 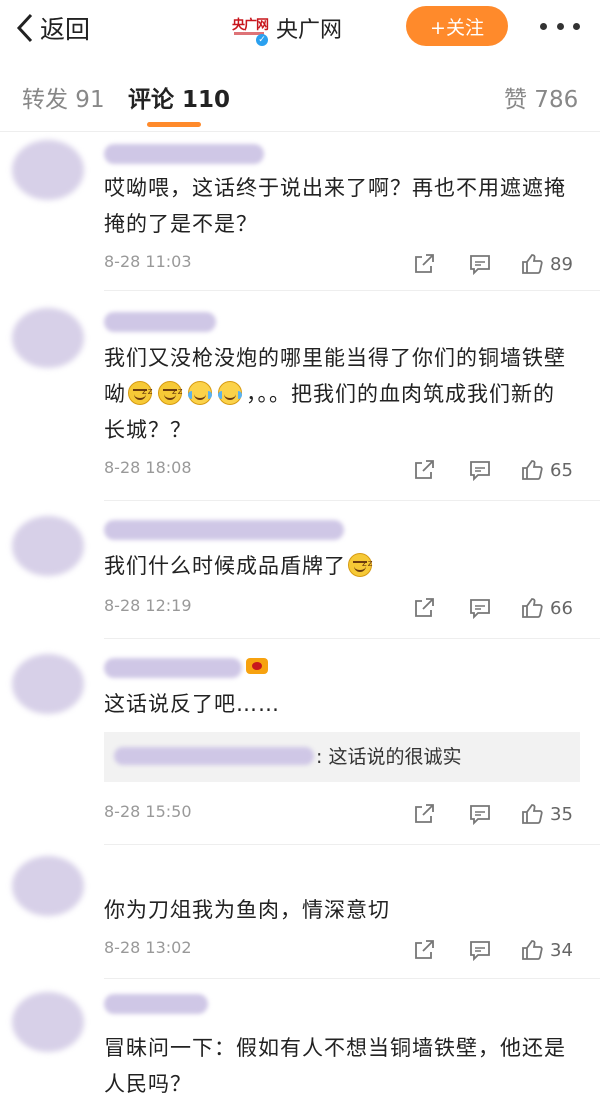 What do you see at coordinates (344, 470) in the screenshot?
I see `comment-meta: 8-28 18:08 65` at bounding box center [344, 470].